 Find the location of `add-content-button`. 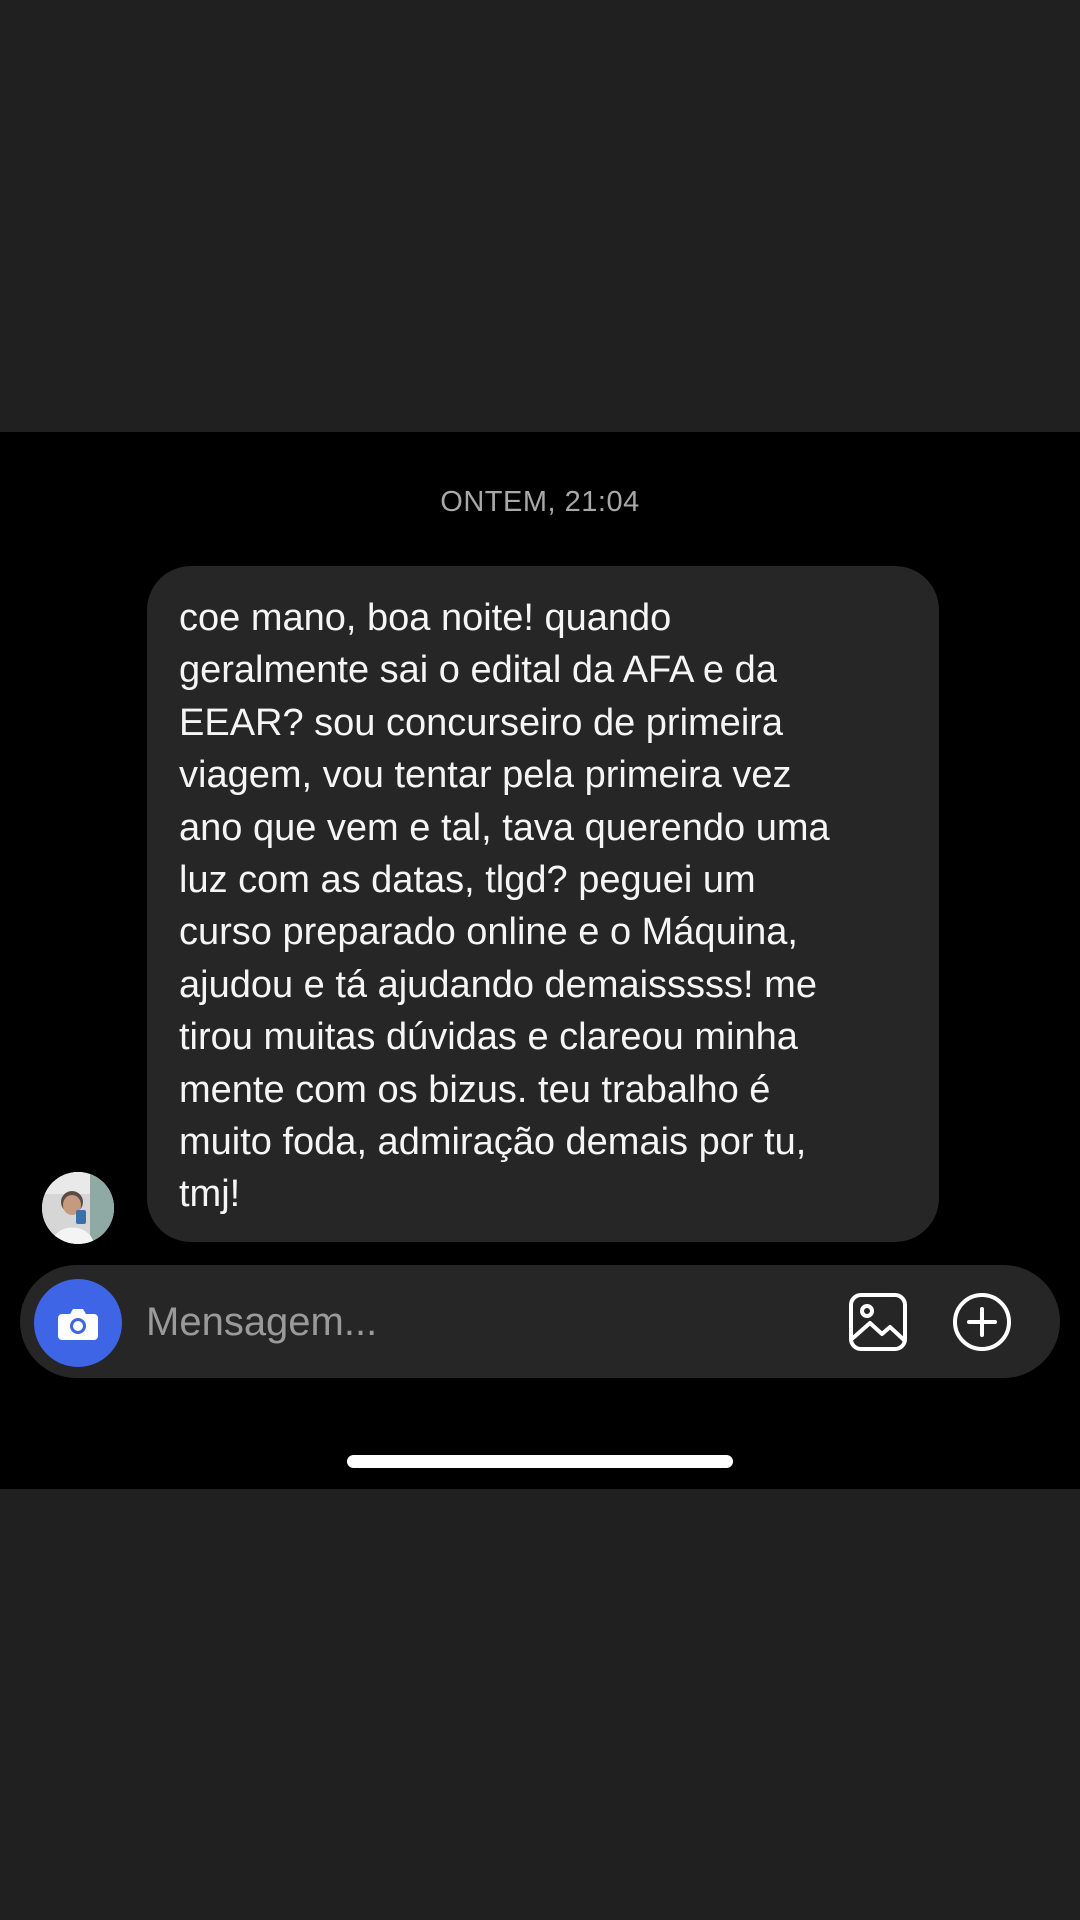

add-content-button is located at coordinates (982, 1322).